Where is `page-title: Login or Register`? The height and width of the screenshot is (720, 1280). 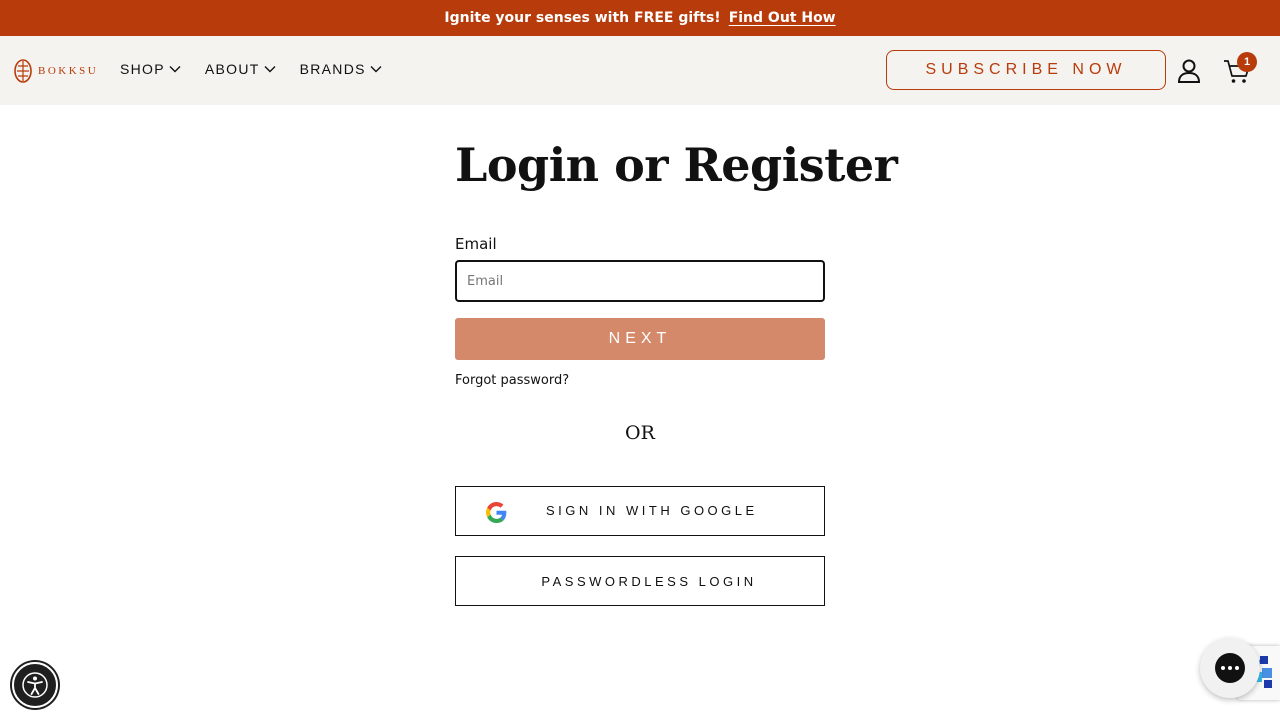 page-title: Login or Register is located at coordinates (676, 165).